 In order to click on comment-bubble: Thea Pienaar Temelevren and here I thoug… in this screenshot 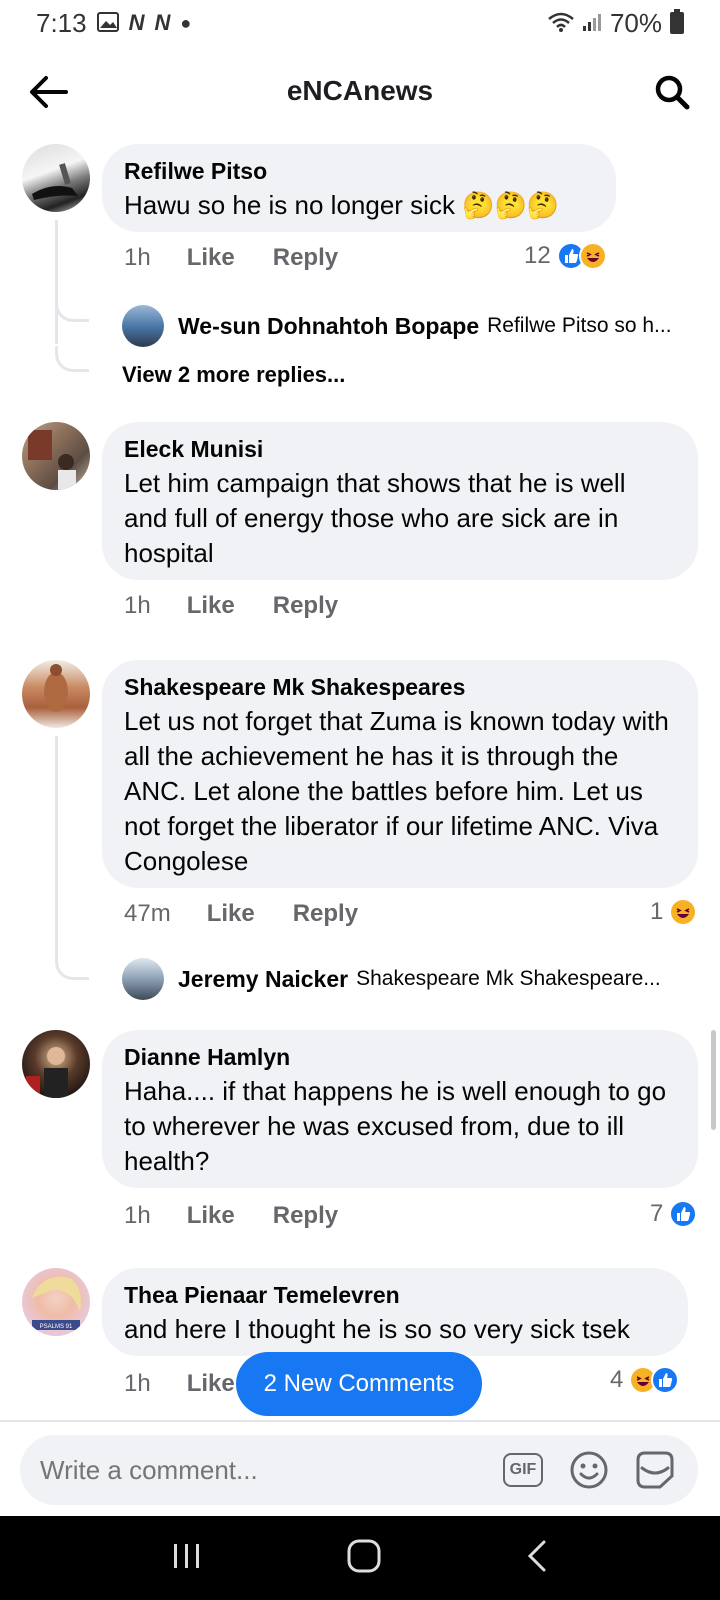, I will do `click(395, 1312)`.